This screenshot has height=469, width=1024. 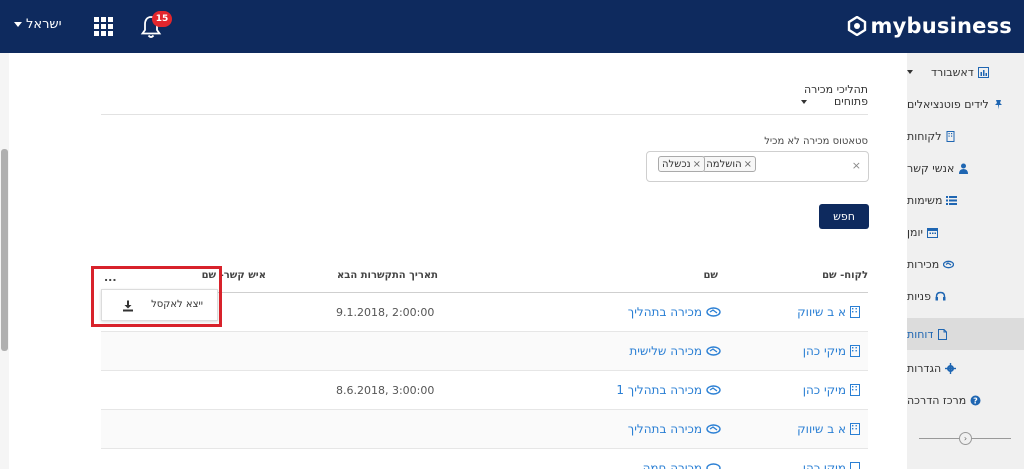 I want to click on sidebar-item-label: יומן, so click(x=915, y=232).